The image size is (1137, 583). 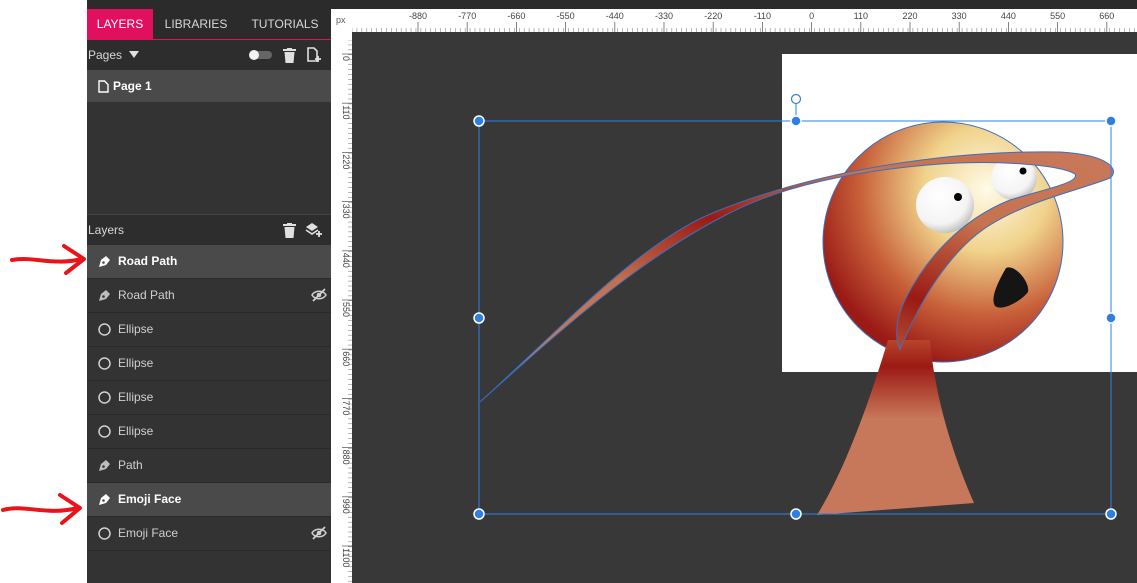 What do you see at coordinates (120, 24) in the screenshot?
I see `tab-layers: LAYERS` at bounding box center [120, 24].